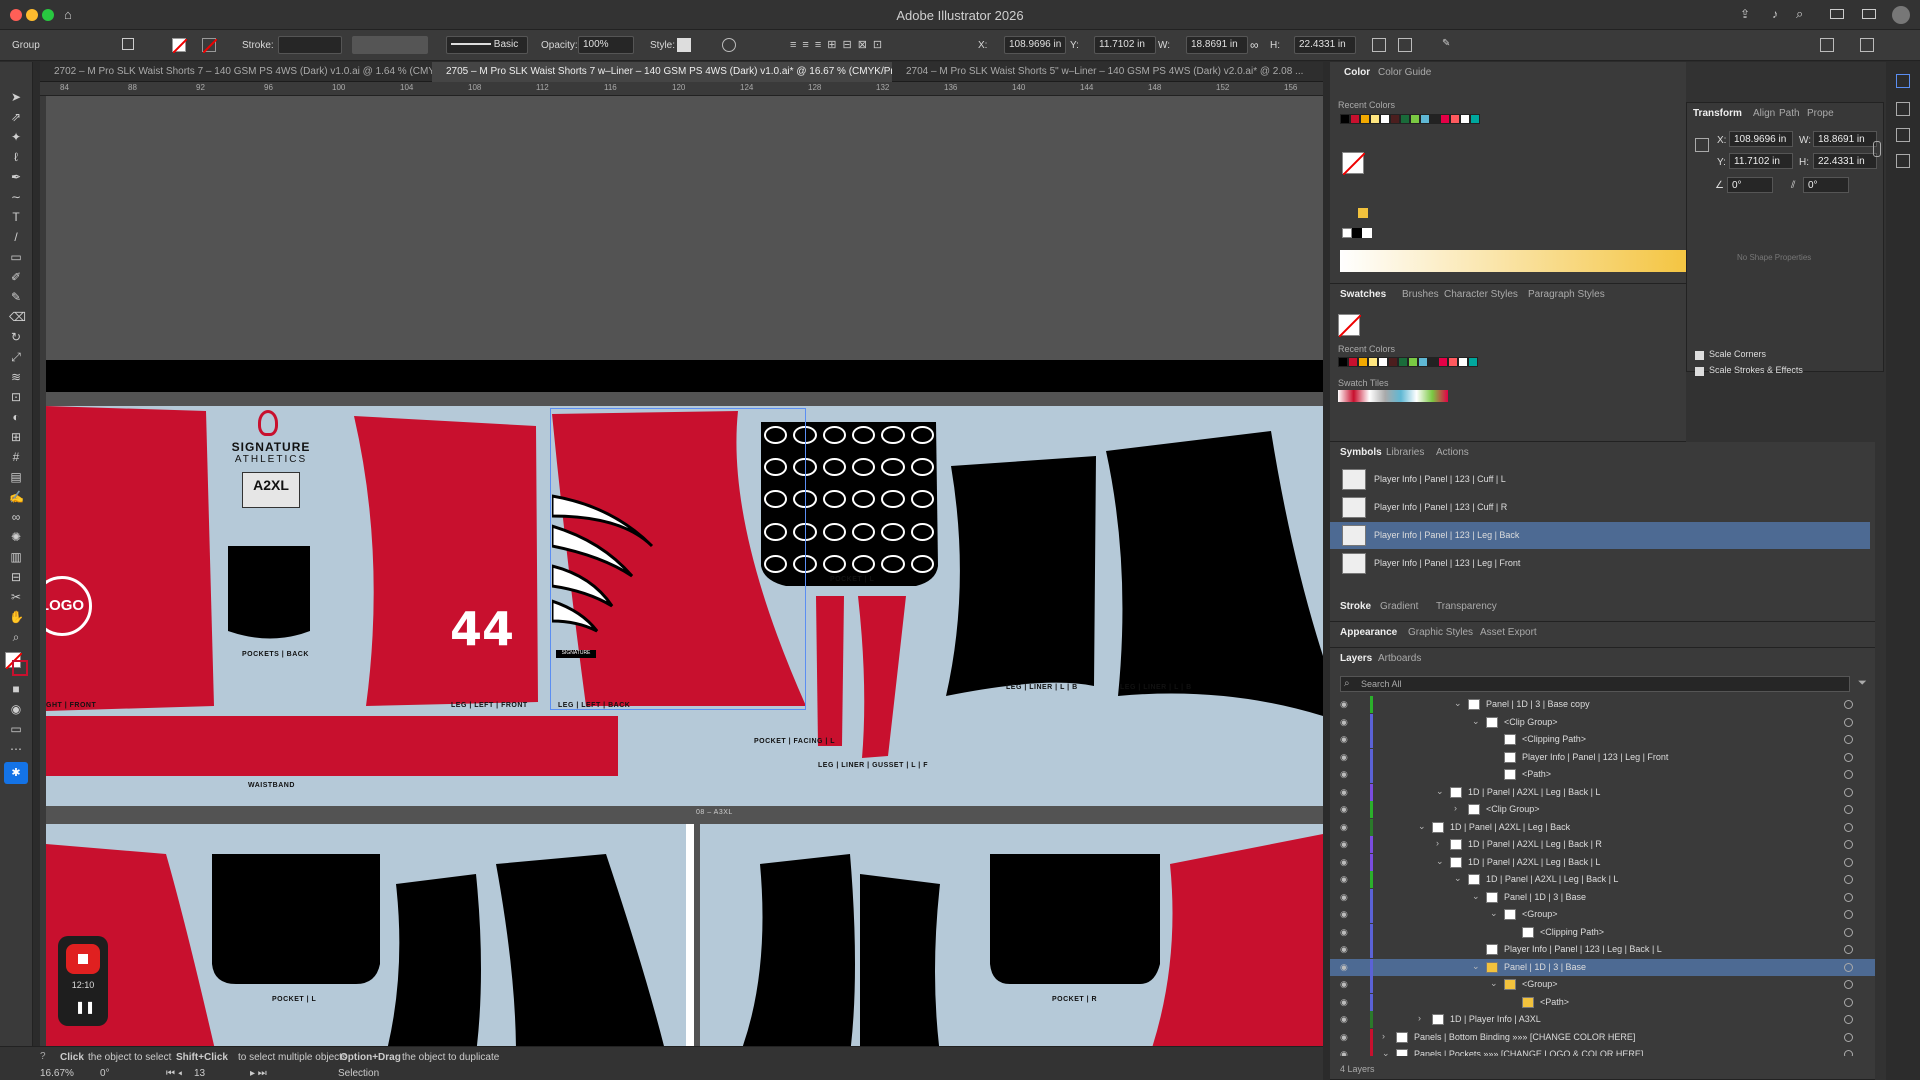 This screenshot has width=1920, height=1080. What do you see at coordinates (128, 44) in the screenshot?
I see `isolate-icon` at bounding box center [128, 44].